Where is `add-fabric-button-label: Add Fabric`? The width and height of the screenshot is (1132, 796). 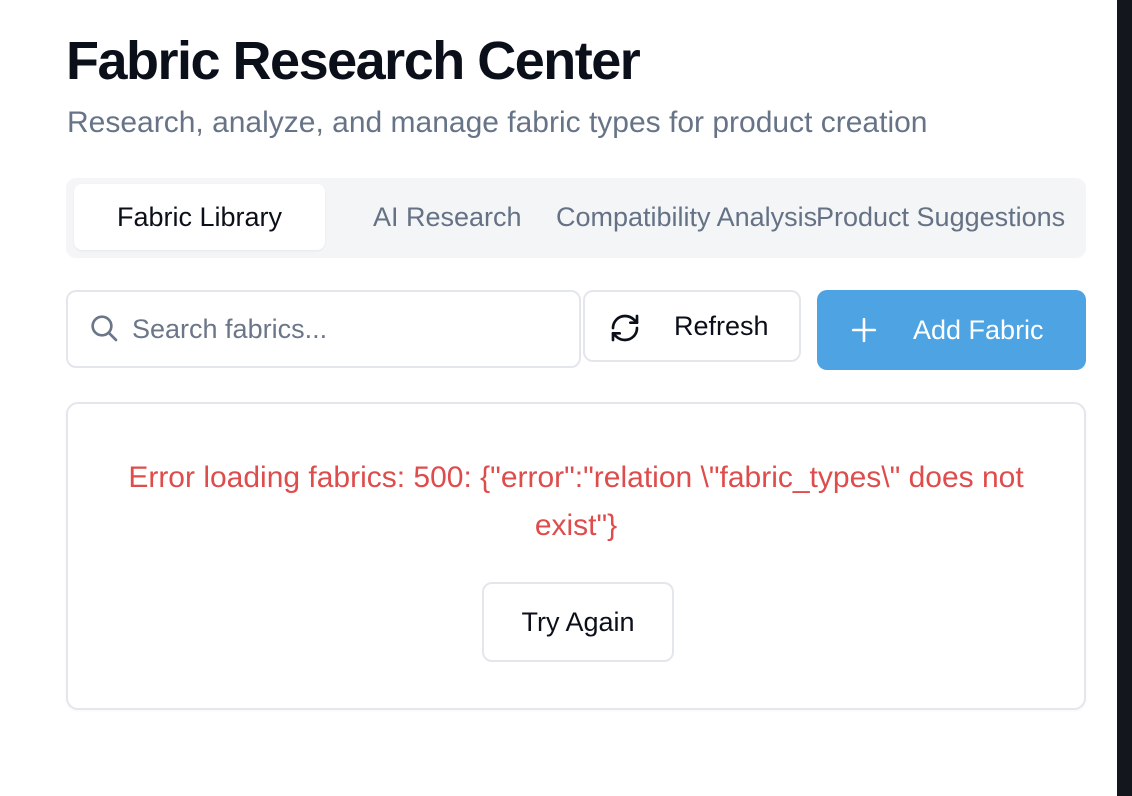 add-fabric-button-label: Add Fabric is located at coordinates (978, 330).